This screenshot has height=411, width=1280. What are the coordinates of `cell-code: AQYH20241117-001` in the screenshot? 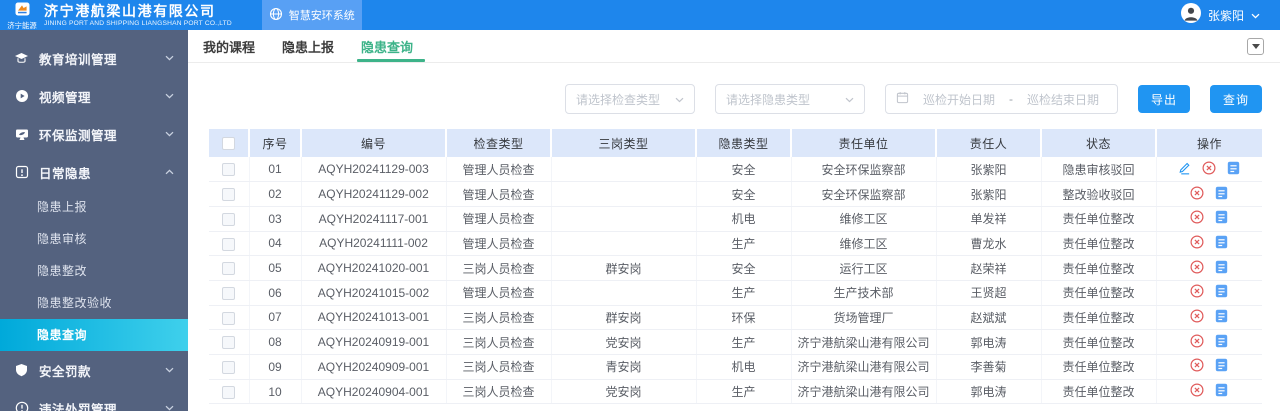 It's located at (374, 219).